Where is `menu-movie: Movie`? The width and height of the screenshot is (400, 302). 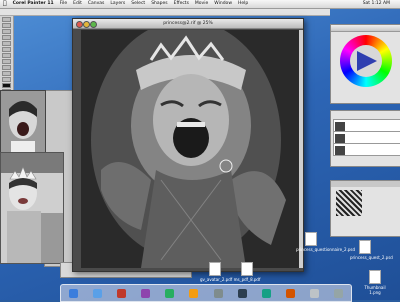 menu-movie: Movie is located at coordinates (201, 4).